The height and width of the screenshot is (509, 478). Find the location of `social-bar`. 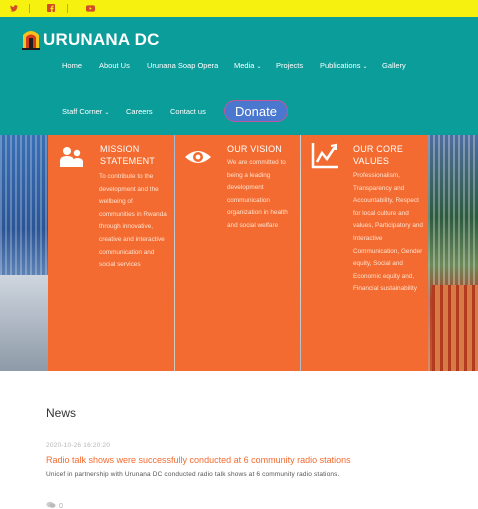

social-bar is located at coordinates (239, 8).